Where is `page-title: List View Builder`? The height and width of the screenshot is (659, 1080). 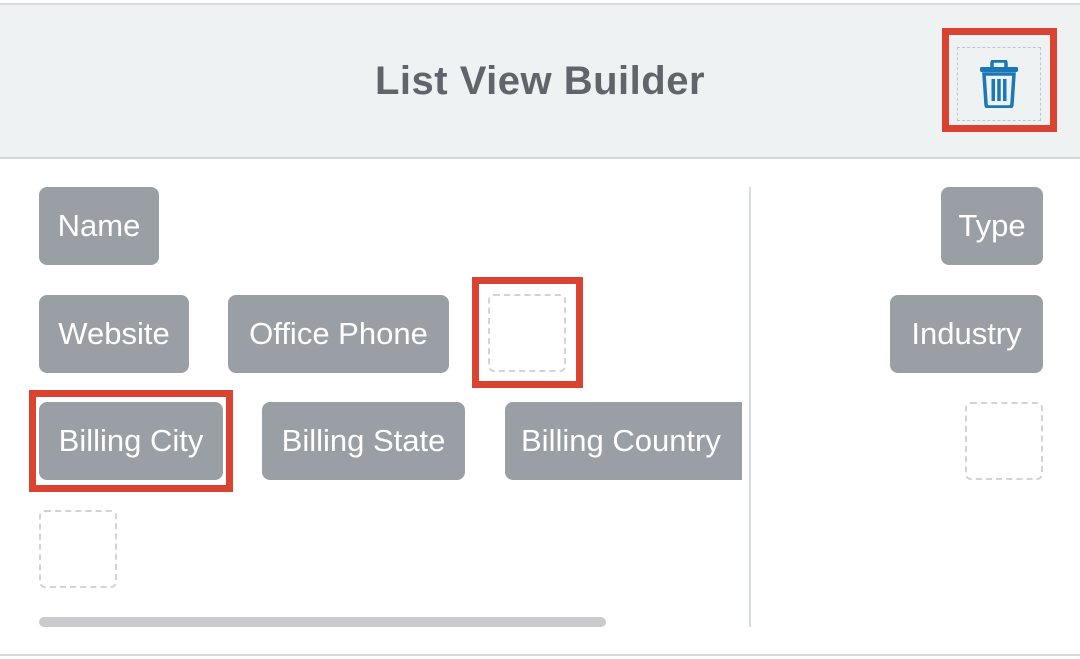 page-title: List View Builder is located at coordinates (540, 81).